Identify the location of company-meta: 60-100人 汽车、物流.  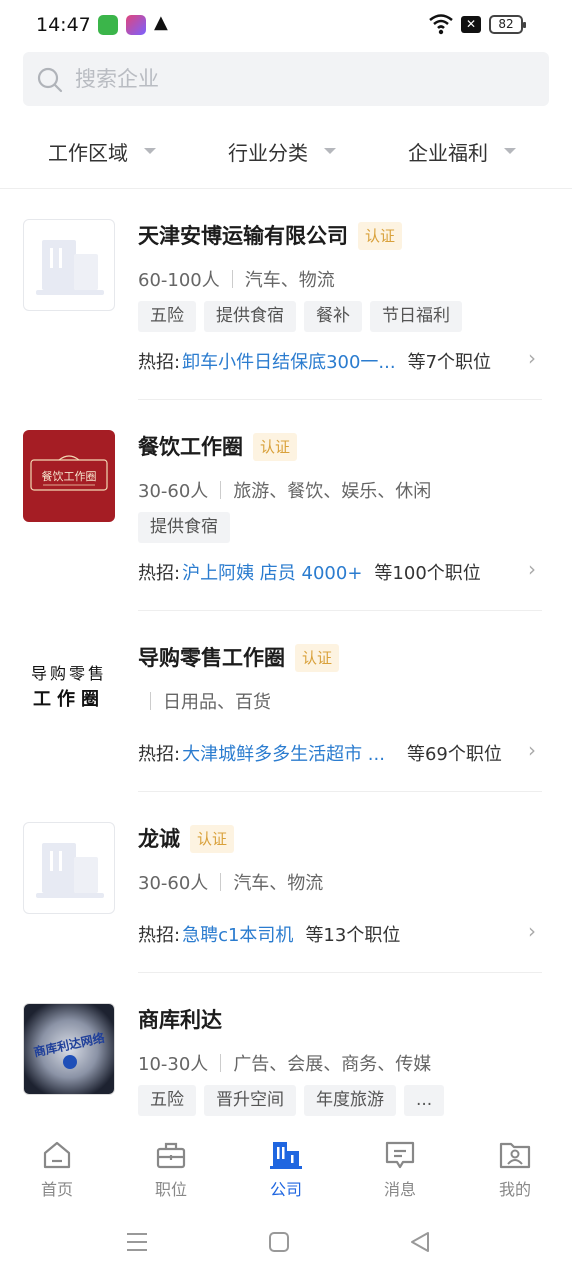
(236, 279).